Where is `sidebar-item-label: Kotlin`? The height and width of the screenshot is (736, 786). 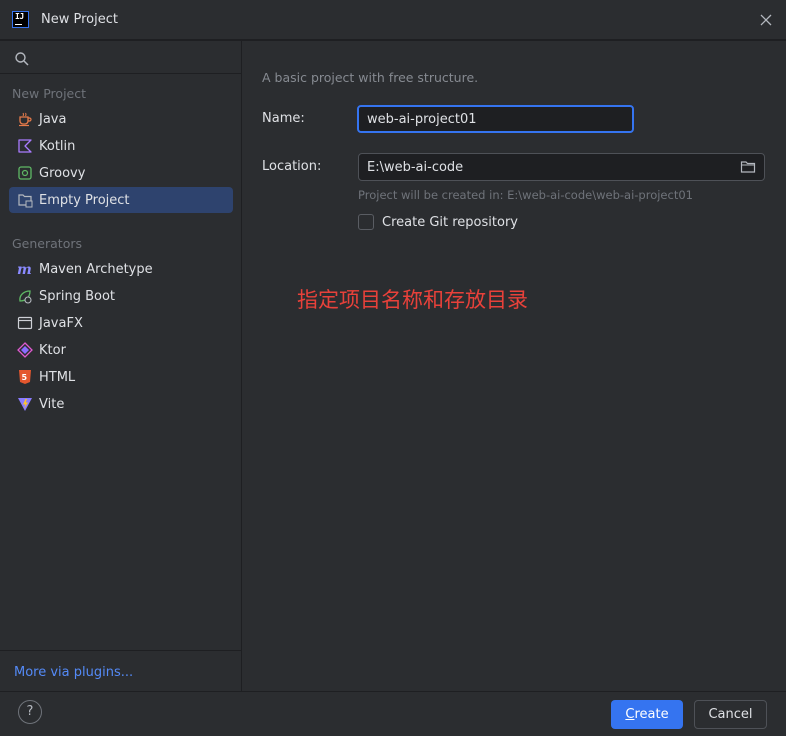 sidebar-item-label: Kotlin is located at coordinates (57, 146).